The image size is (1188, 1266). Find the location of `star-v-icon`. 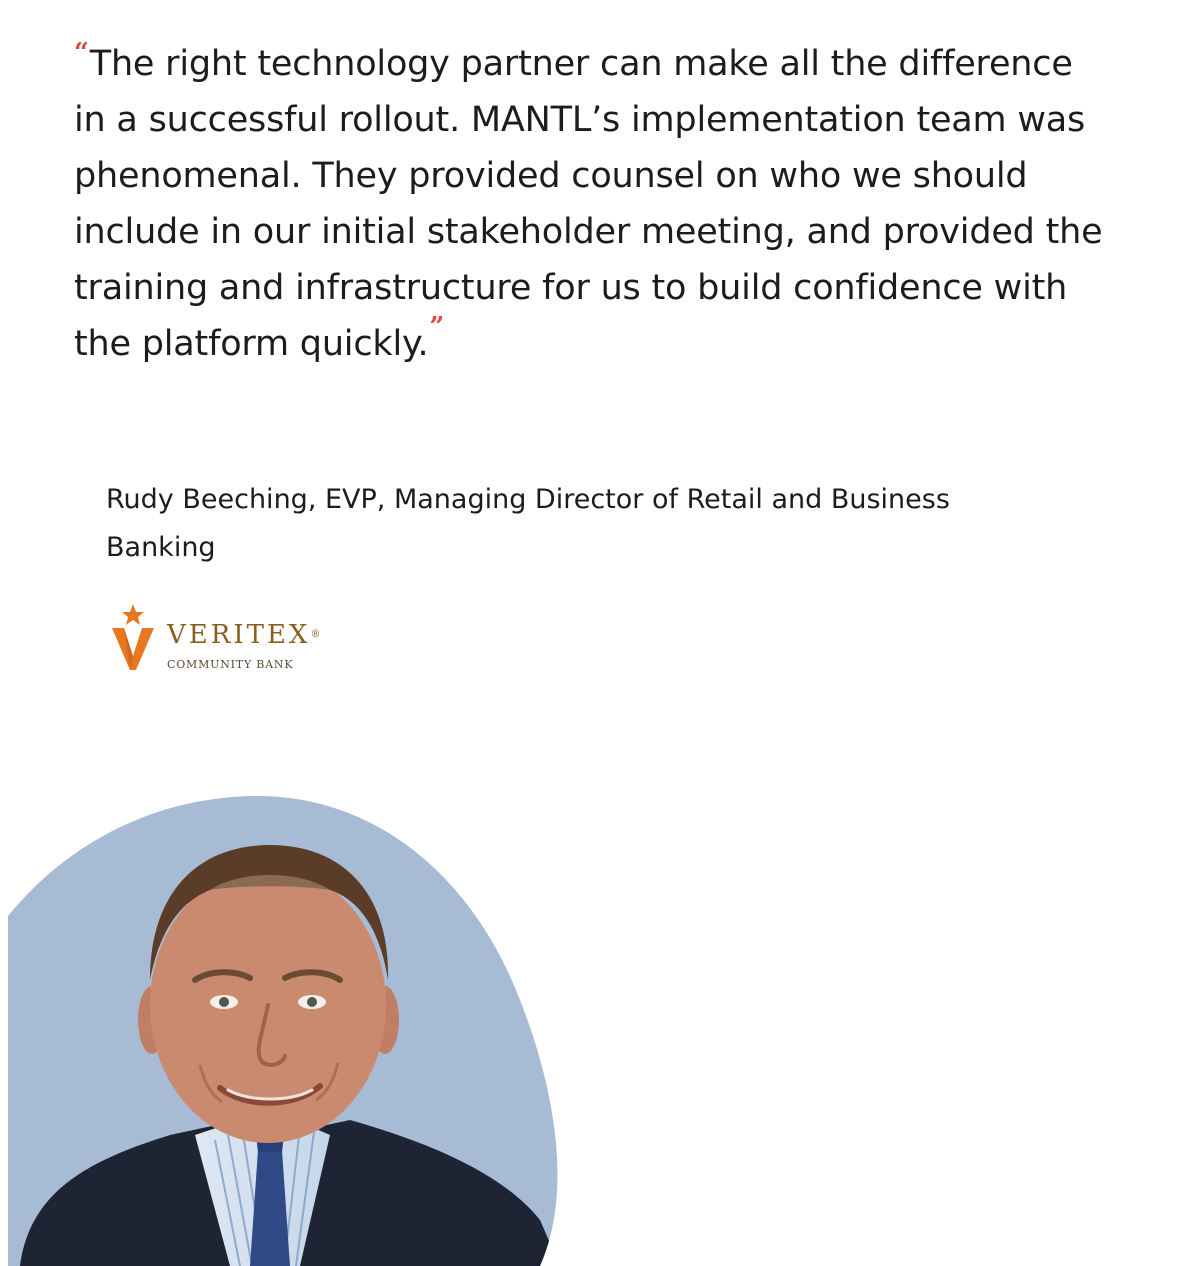

star-v-icon is located at coordinates (133, 637).